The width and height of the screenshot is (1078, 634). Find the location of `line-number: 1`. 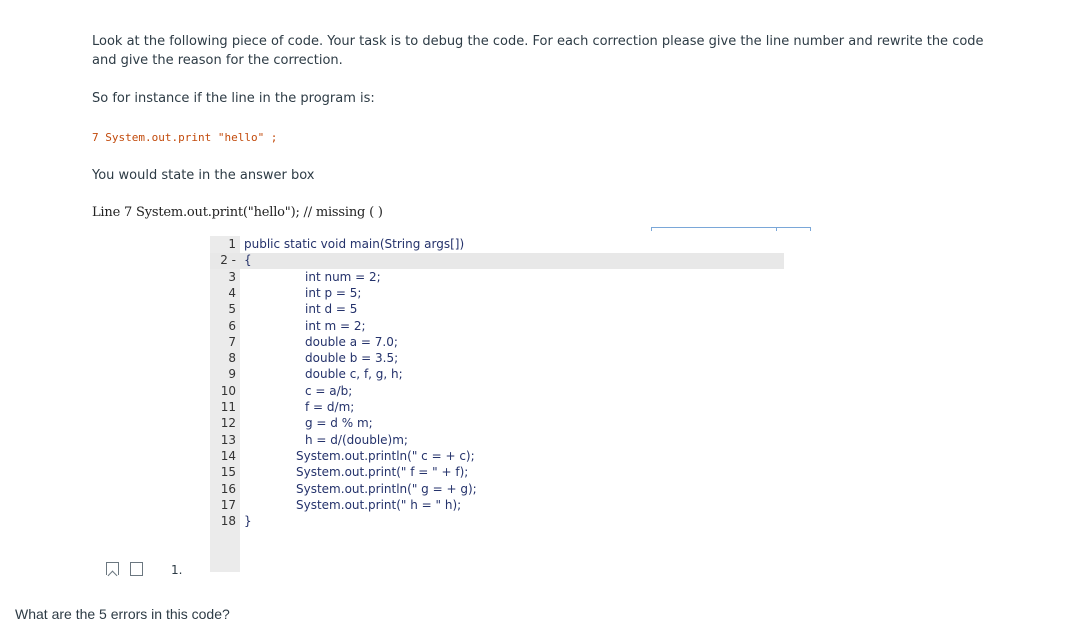

line-number: 1 is located at coordinates (232, 244).